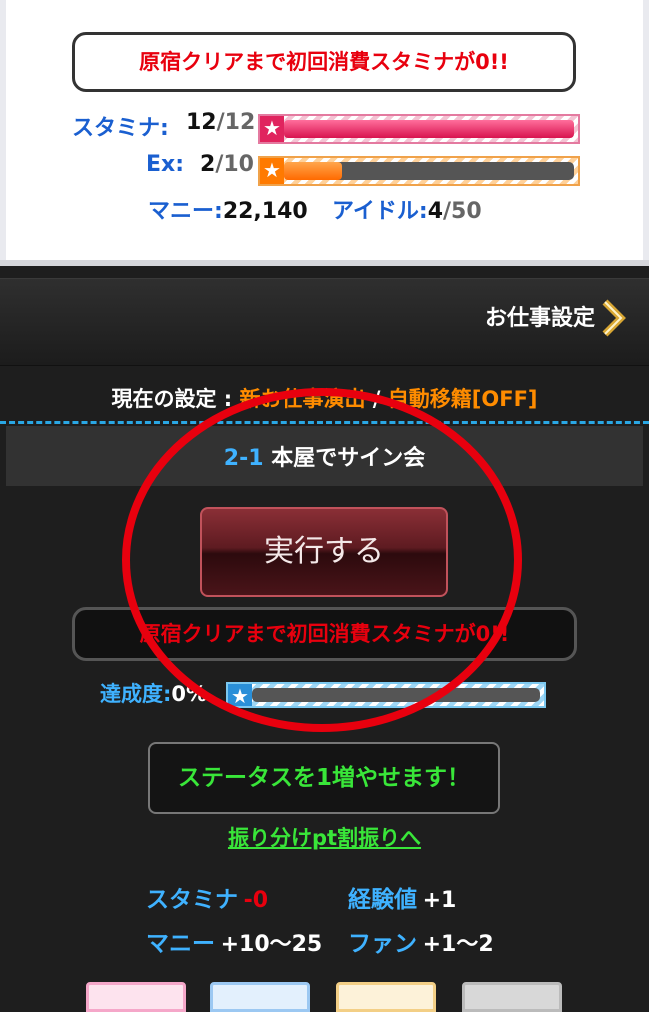 The height and width of the screenshot is (1012, 649). Describe the element at coordinates (313, 171) in the screenshot. I see `ex-bar-fill` at that location.